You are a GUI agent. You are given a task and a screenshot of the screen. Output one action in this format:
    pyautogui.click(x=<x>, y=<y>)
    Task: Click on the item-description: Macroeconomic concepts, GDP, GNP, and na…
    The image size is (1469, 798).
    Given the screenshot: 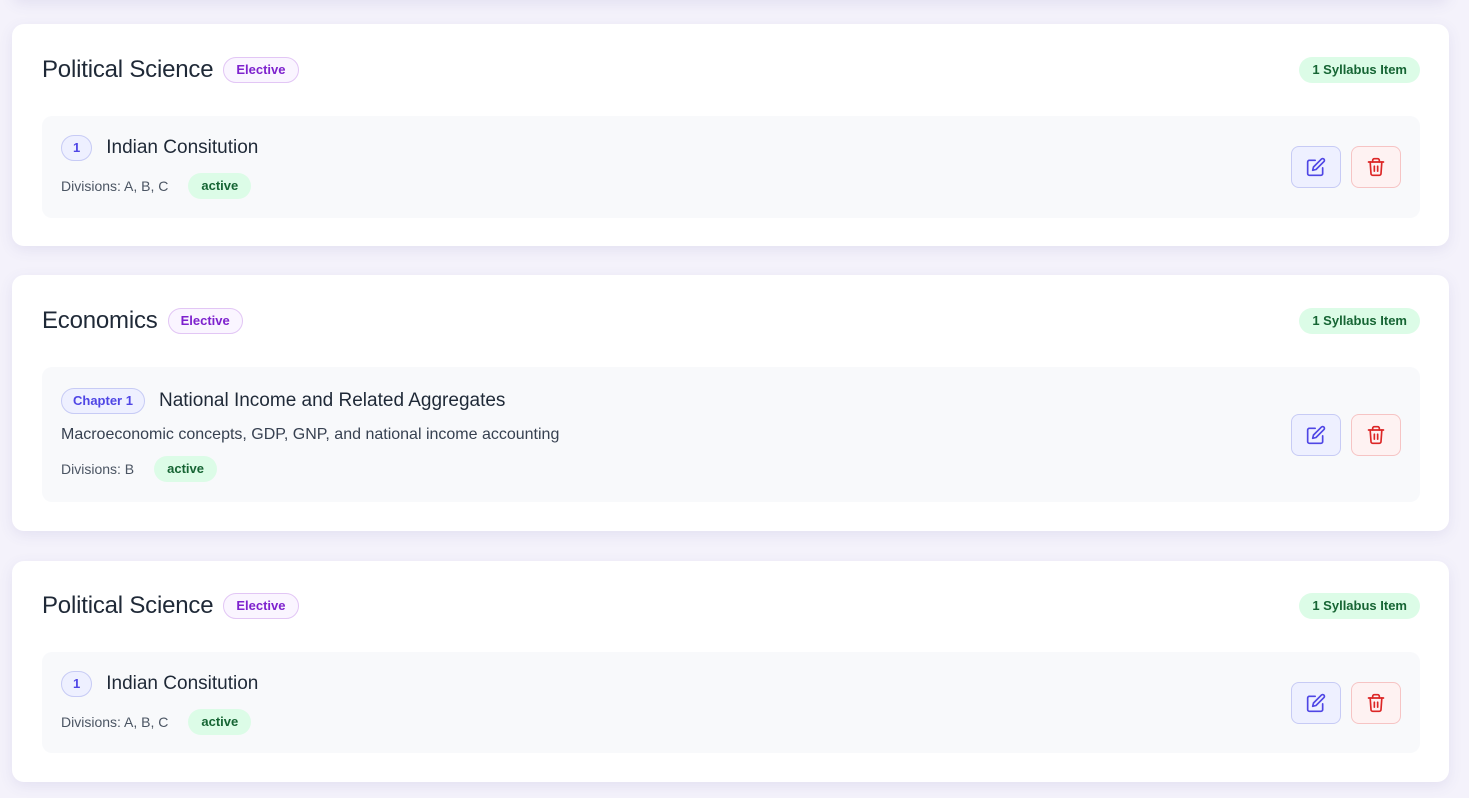 What is the action you would take?
    pyautogui.click(x=310, y=434)
    